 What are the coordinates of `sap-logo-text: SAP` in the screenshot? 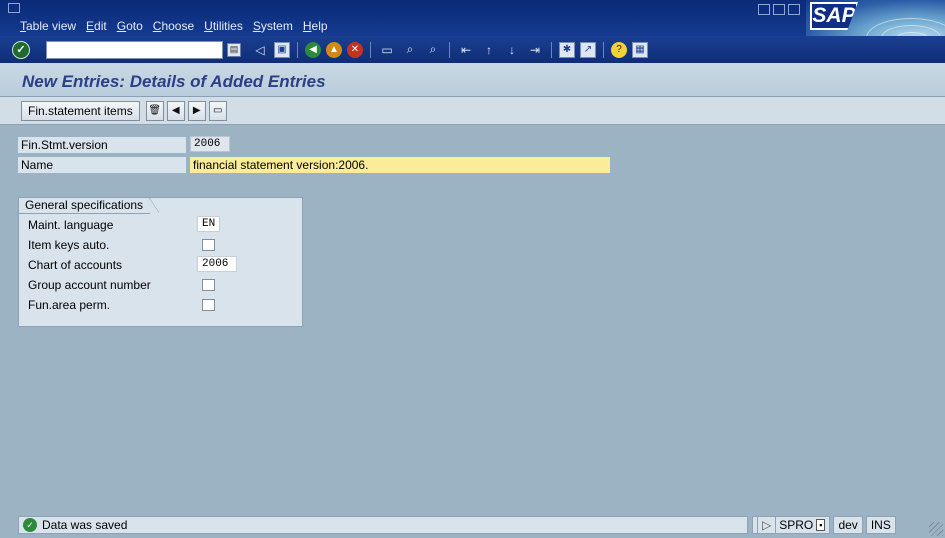 It's located at (834, 16).